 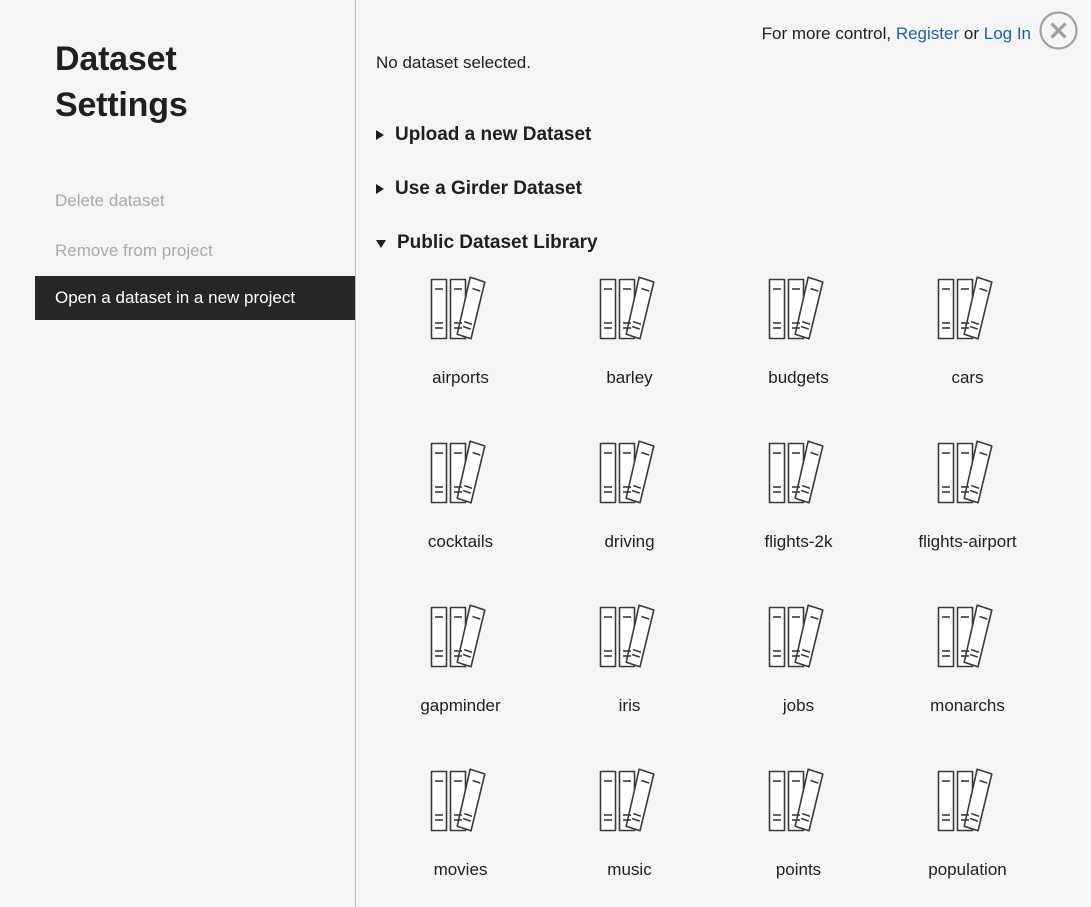 What do you see at coordinates (798, 705) in the screenshot?
I see `dataset-label: jobs` at bounding box center [798, 705].